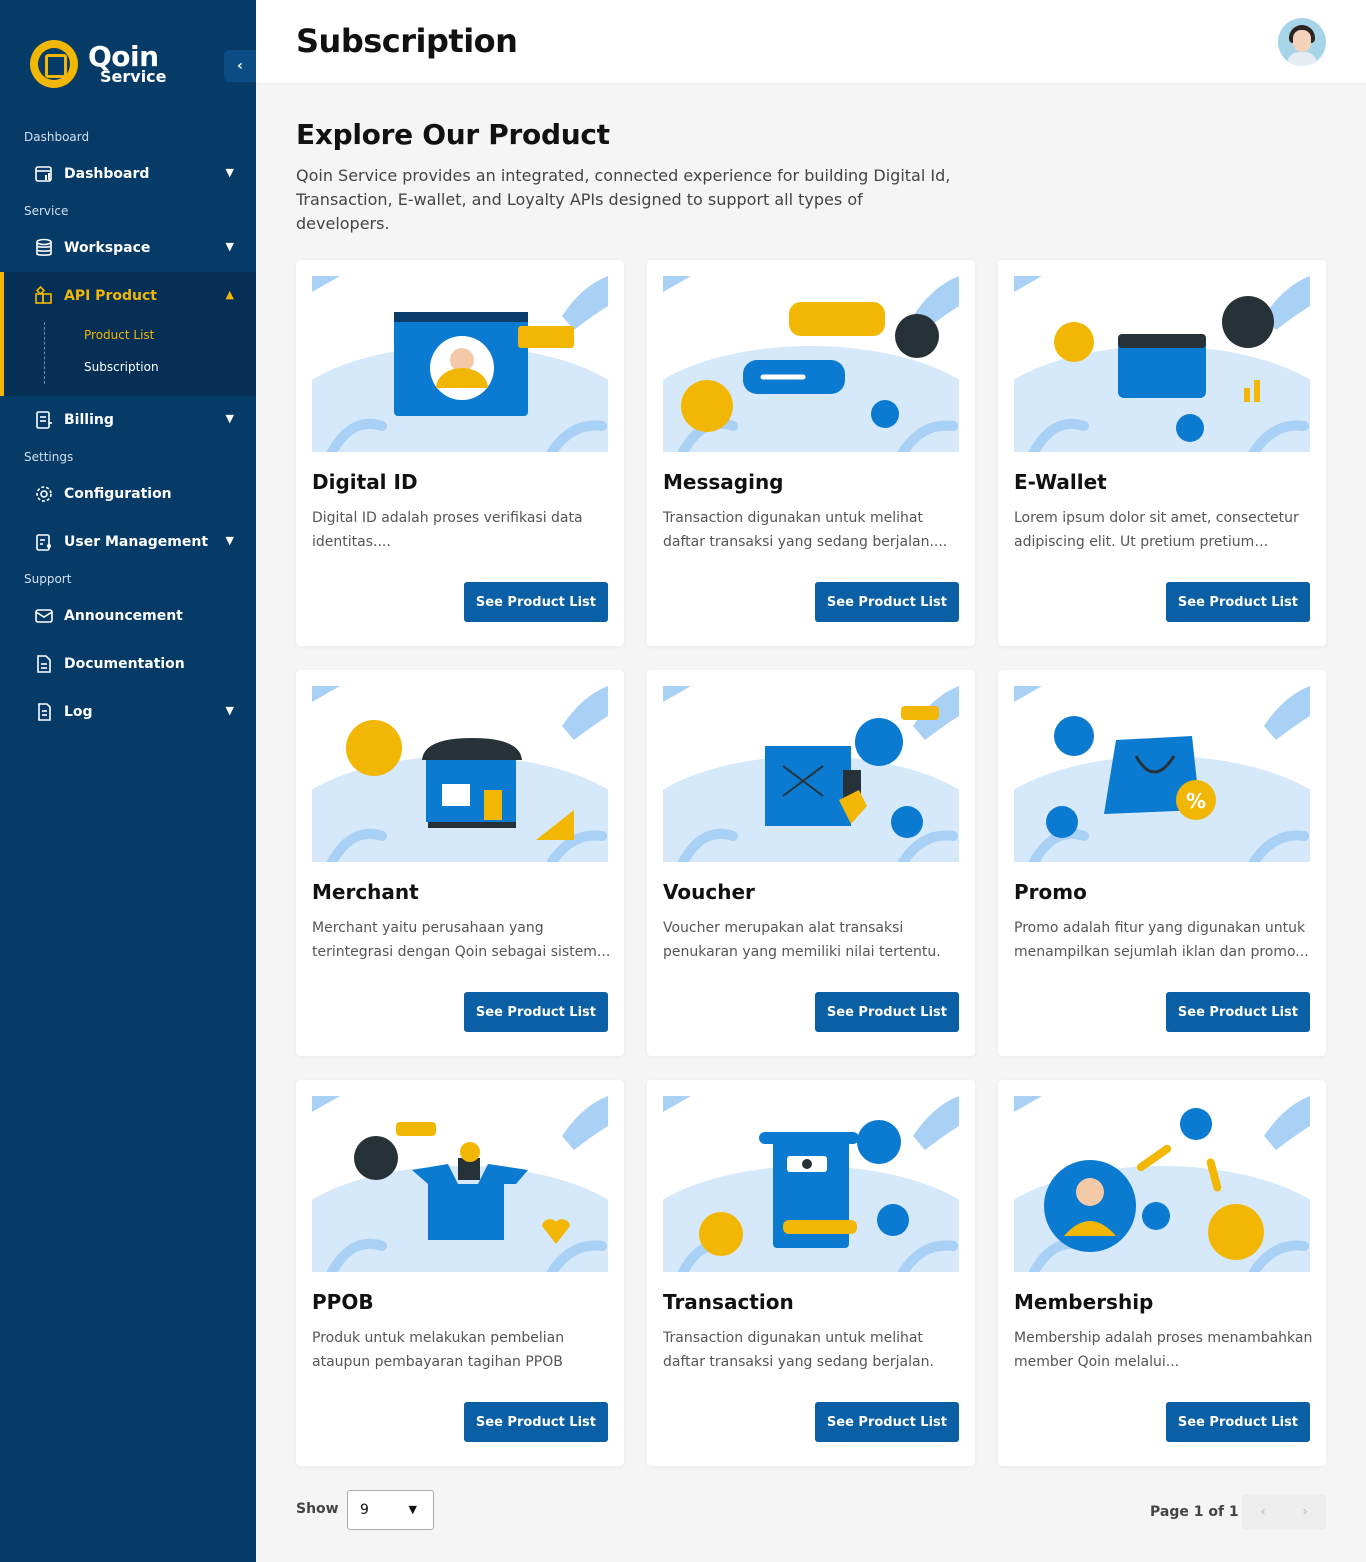 This screenshot has height=1562, width=1366. Describe the element at coordinates (453, 134) in the screenshot. I see `section-heading: Explore Our Product` at that location.